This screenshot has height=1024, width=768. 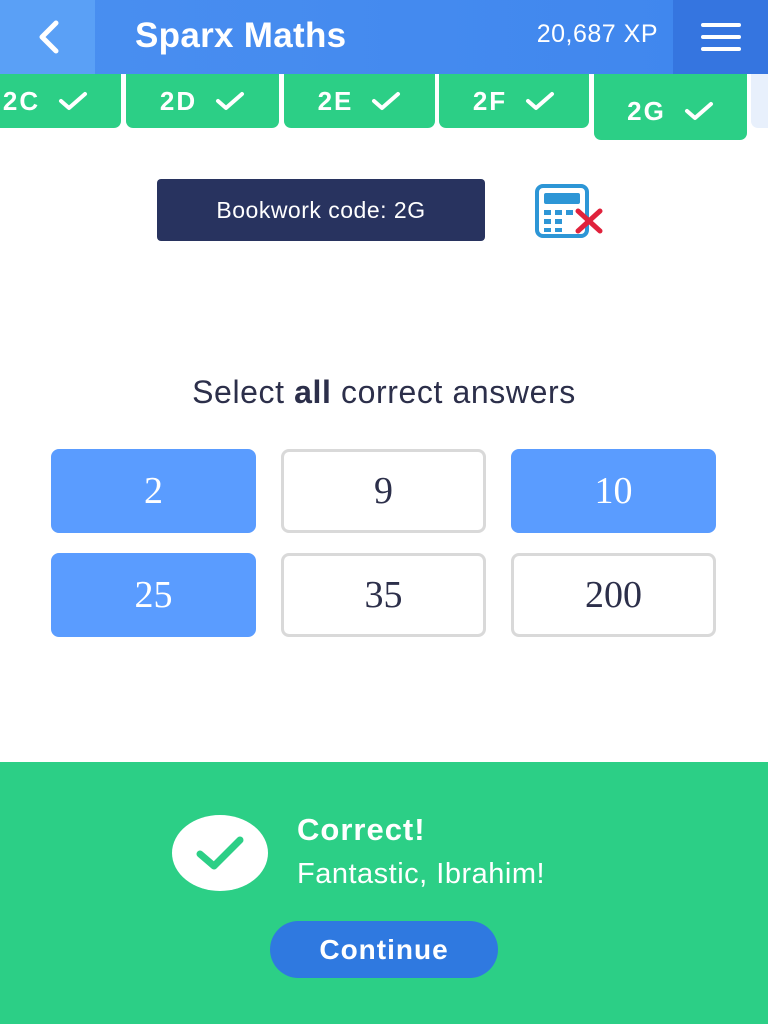 I want to click on prompt-text: Select, so click(x=243, y=392).